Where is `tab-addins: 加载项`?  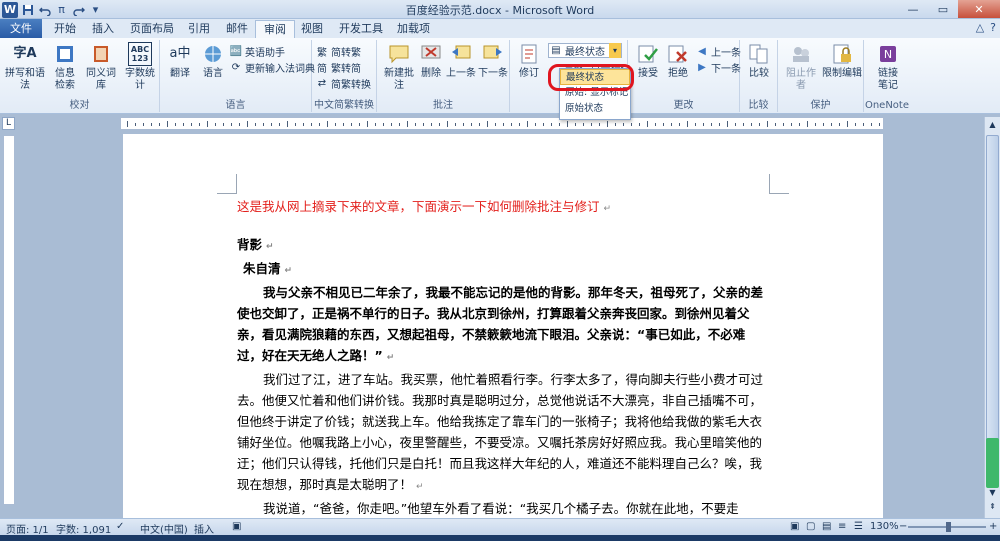
tab-addins: 加载项 is located at coordinates (413, 29).